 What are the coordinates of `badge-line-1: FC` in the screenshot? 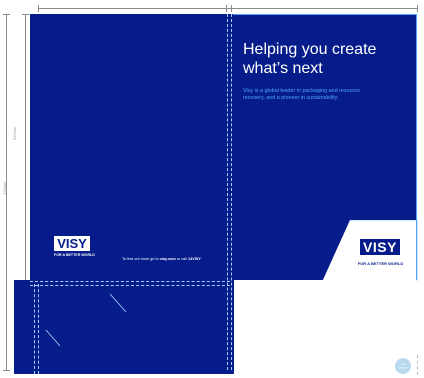 It's located at (403, 364).